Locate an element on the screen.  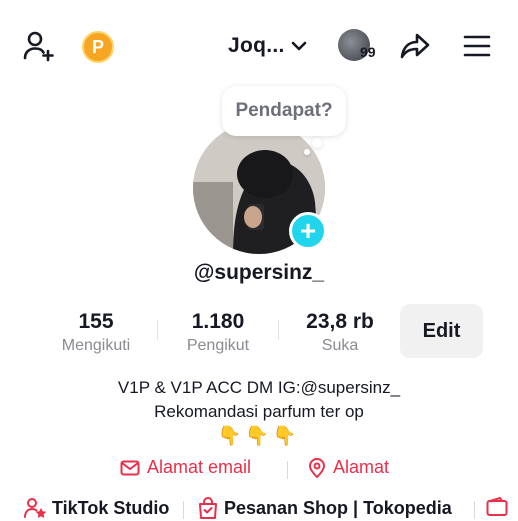
coin-icon: P is located at coordinates (98, 47).